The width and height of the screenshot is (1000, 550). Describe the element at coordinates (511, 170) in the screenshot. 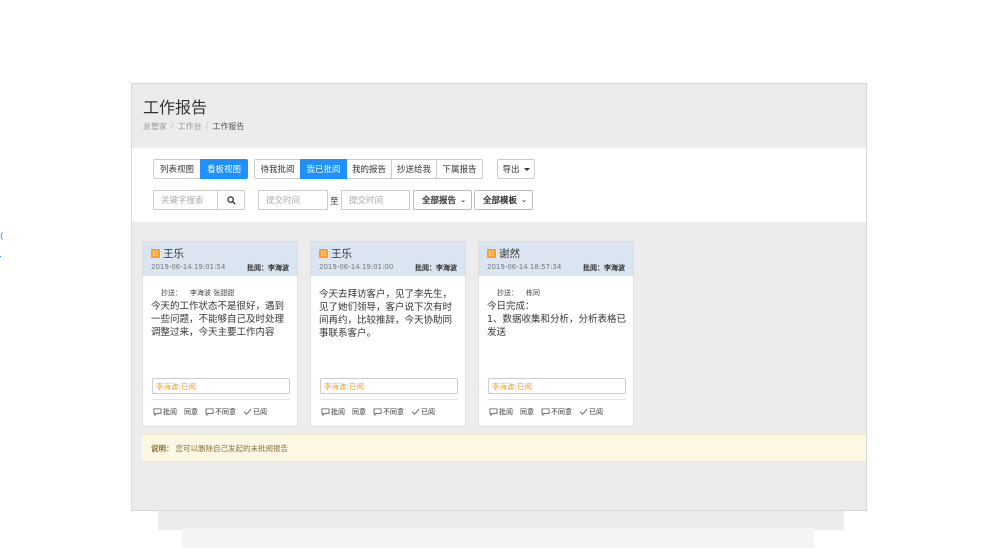

I see `export-label: 导出` at that location.